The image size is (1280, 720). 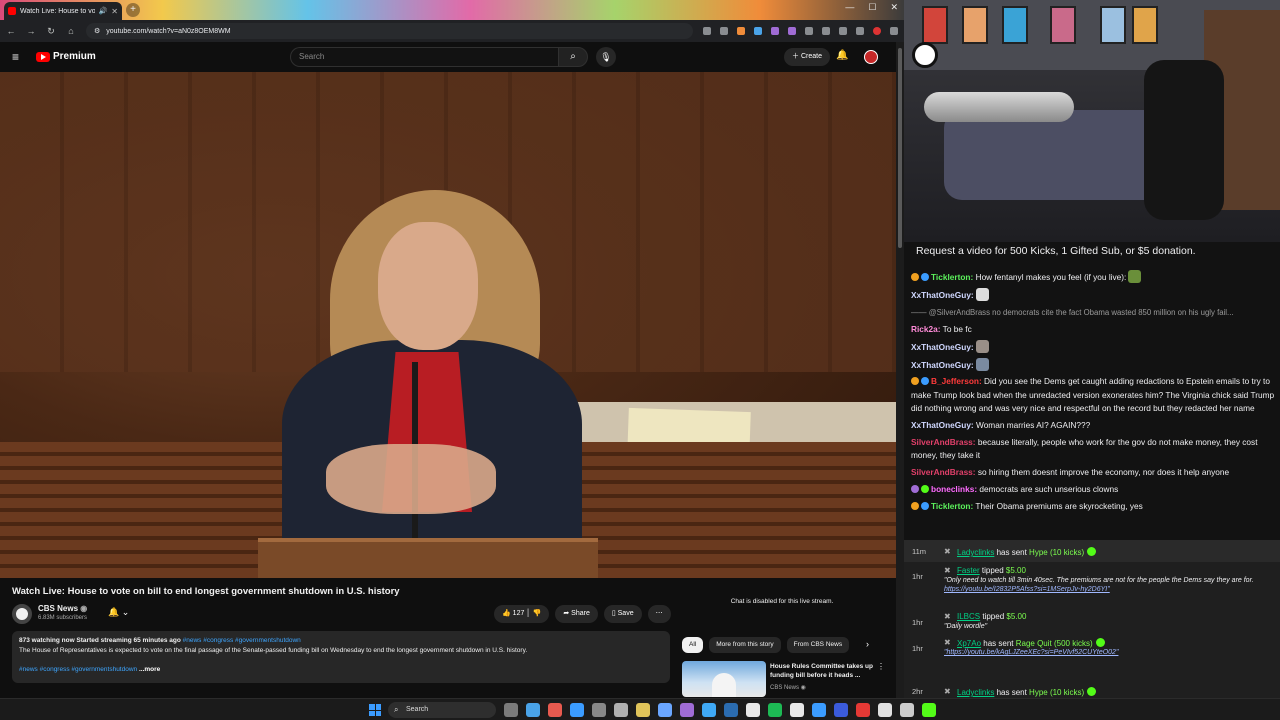 I want to click on notifications-bell-icon: 🔔, so click(x=842, y=55).